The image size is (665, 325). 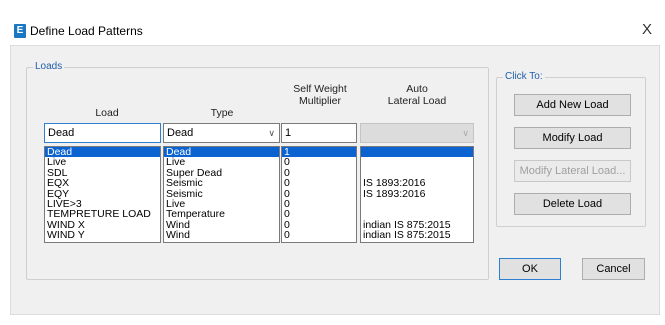 I want to click on list-item: 1, so click(x=319, y=152).